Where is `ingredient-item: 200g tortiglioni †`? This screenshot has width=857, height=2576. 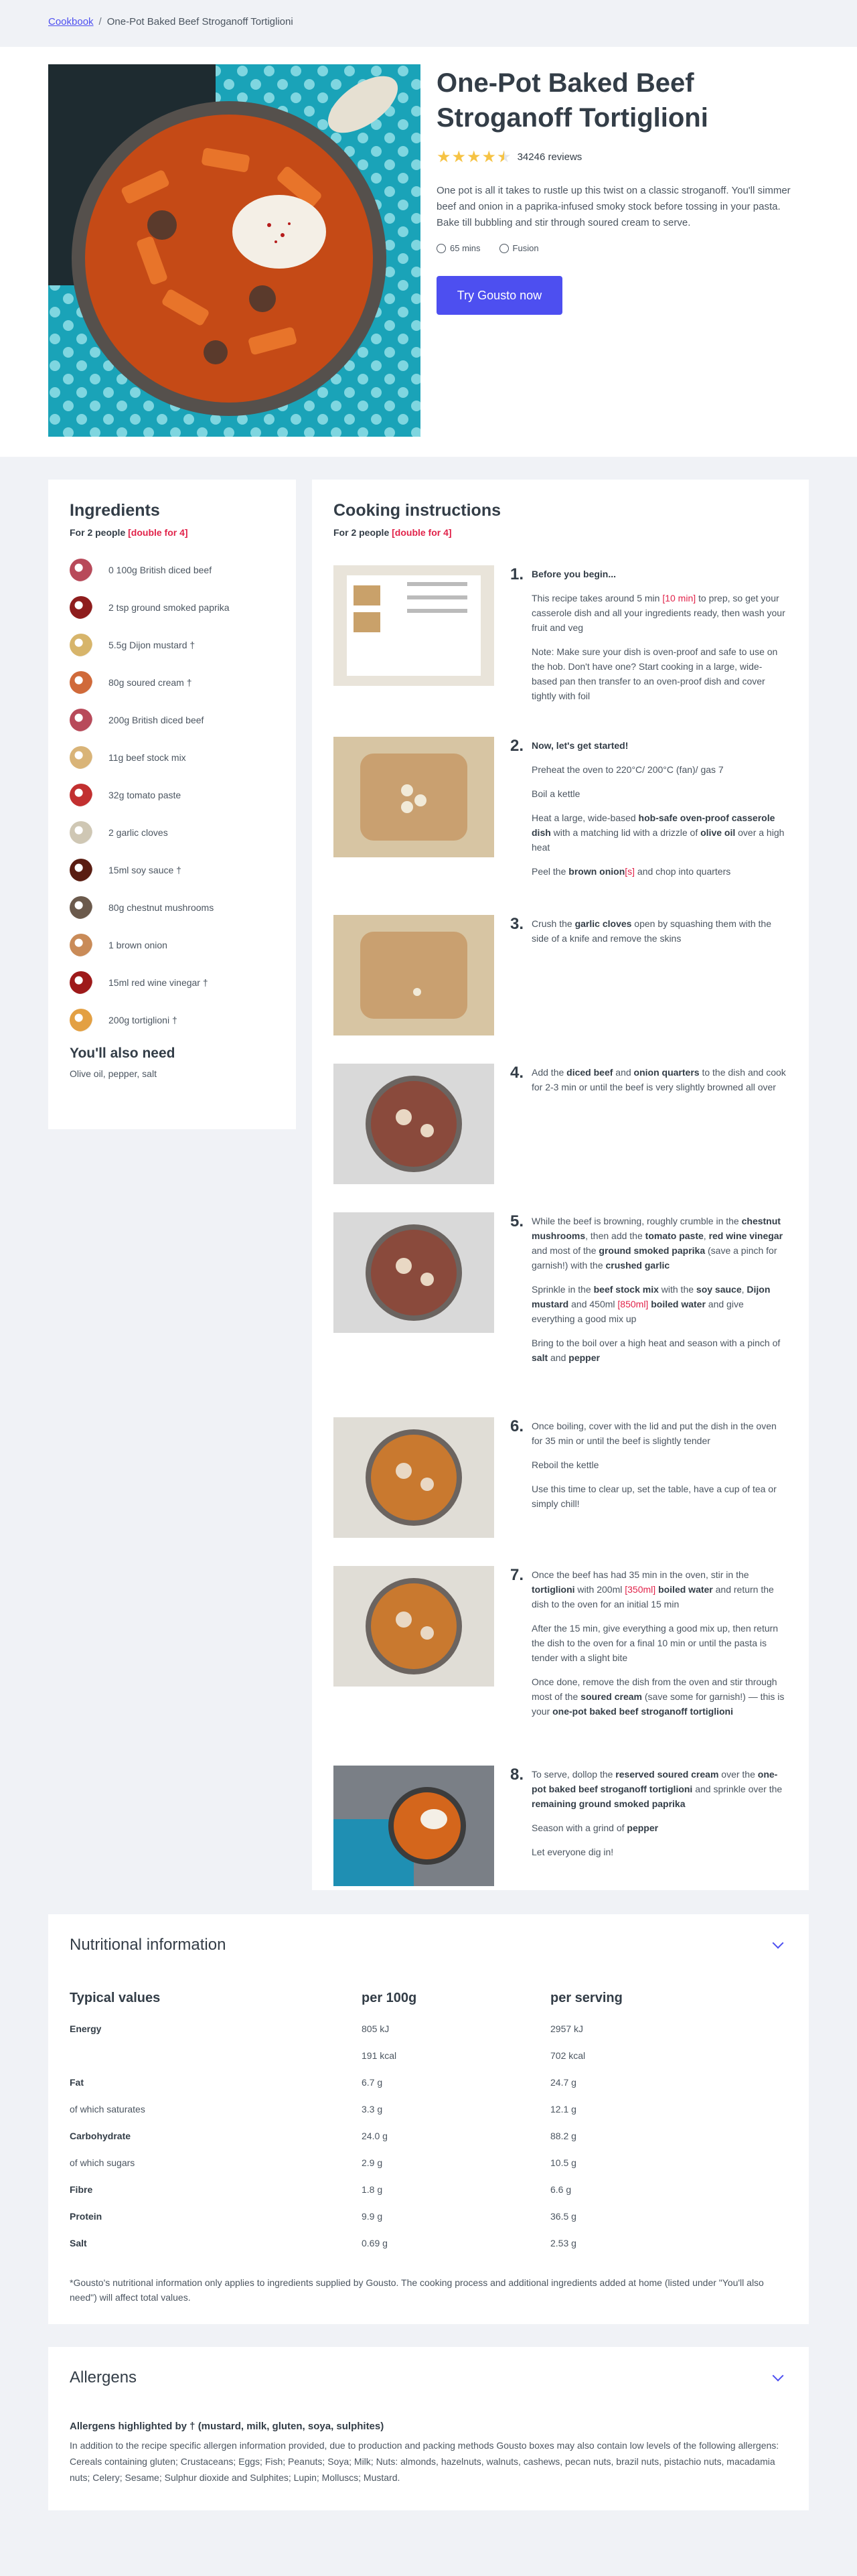 ingredient-item: 200g tortiglioni † is located at coordinates (172, 1020).